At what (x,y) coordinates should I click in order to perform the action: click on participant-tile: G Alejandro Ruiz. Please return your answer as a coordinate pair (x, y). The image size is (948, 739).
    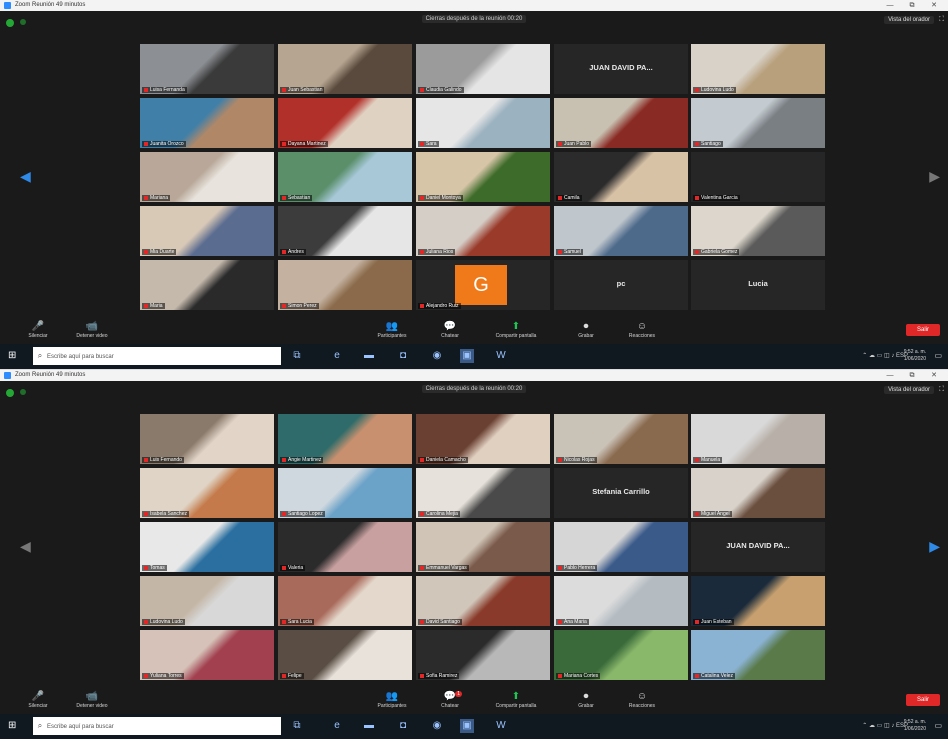
    Looking at the image, I should click on (483, 285).